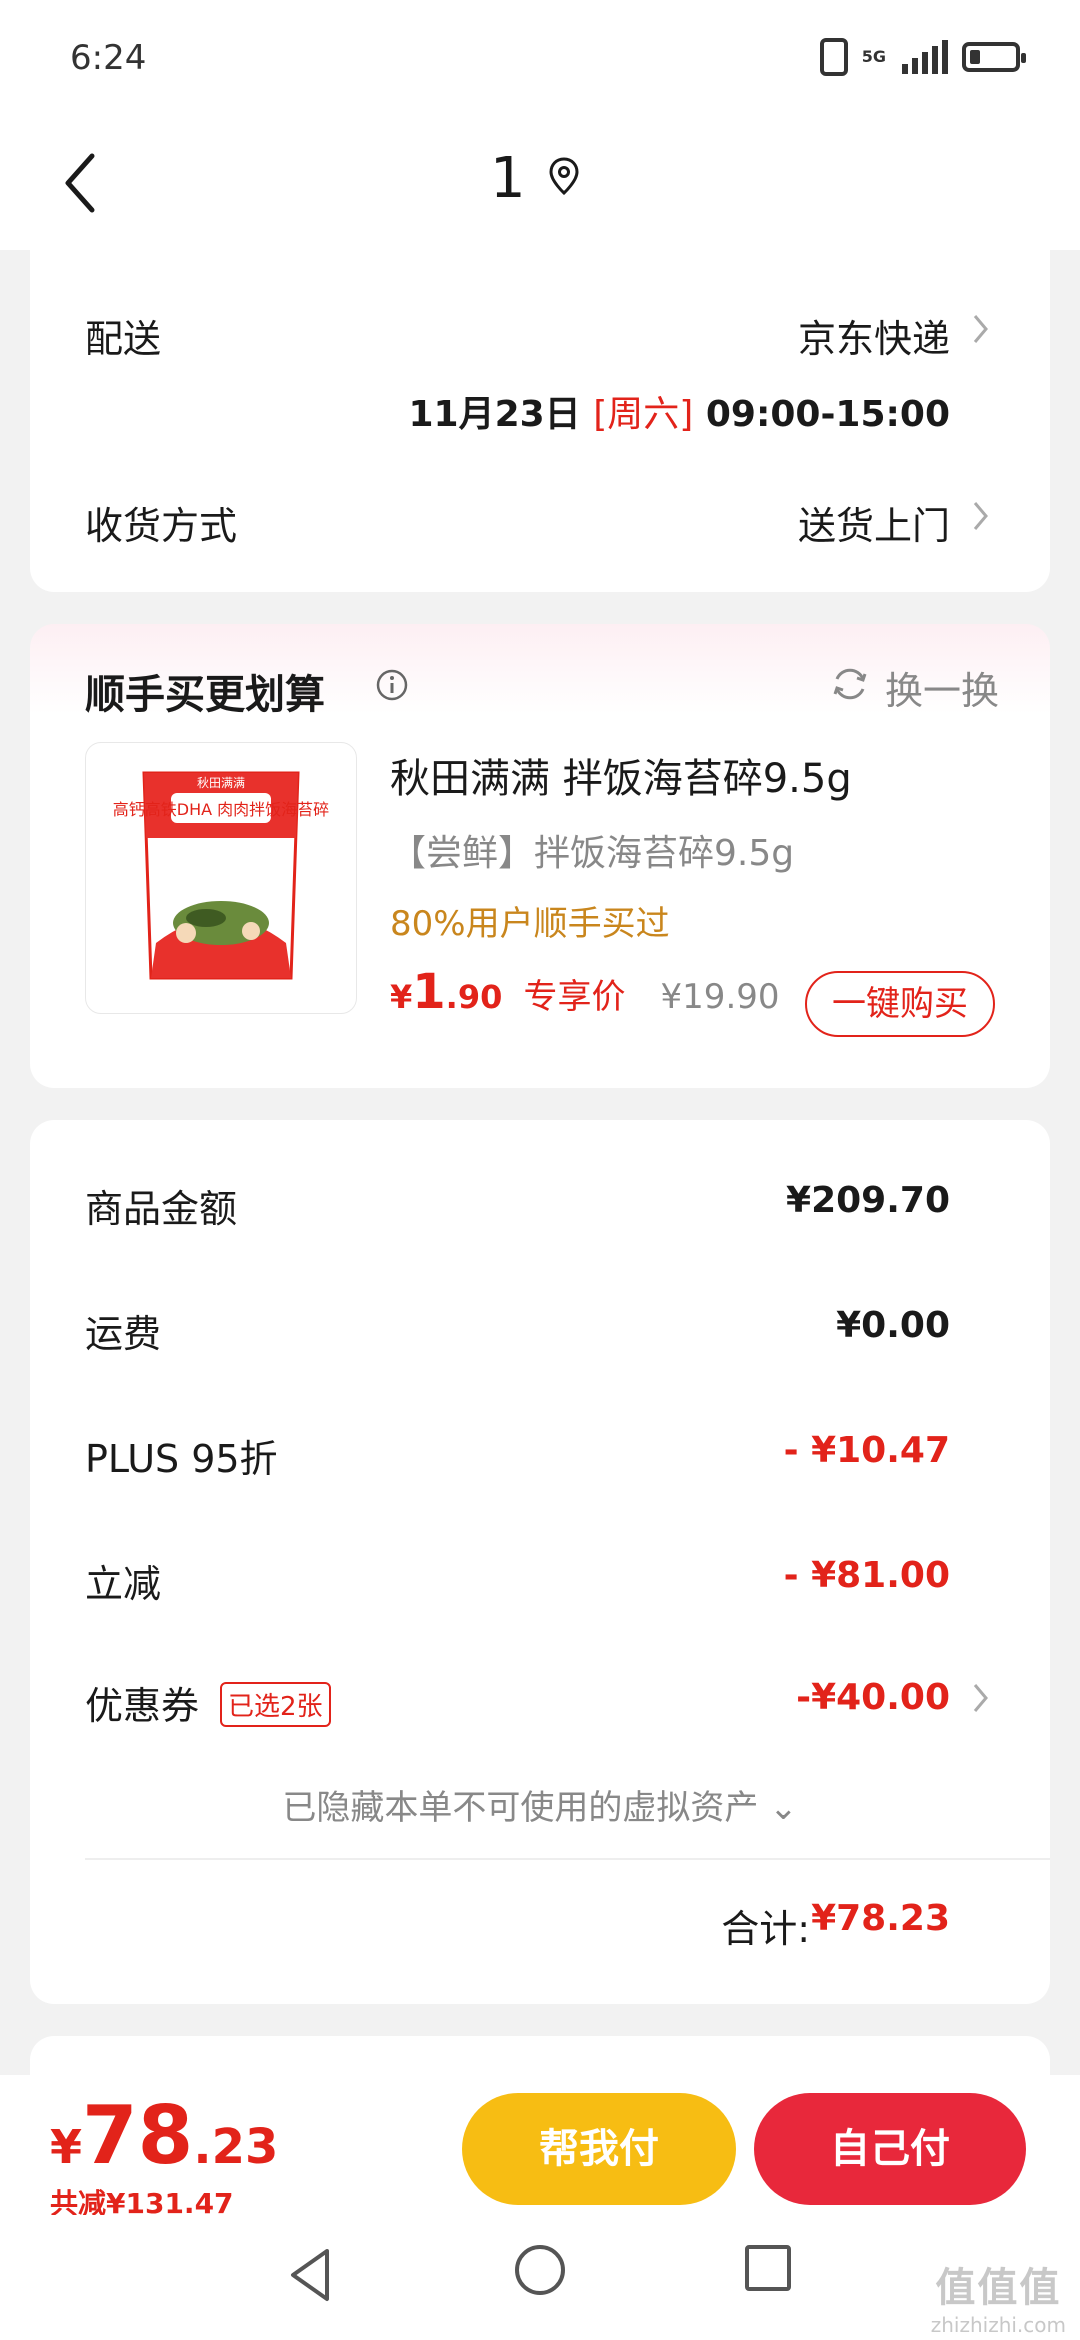  Describe the element at coordinates (83, 183) in the screenshot. I see `back-arrow-icon` at that location.